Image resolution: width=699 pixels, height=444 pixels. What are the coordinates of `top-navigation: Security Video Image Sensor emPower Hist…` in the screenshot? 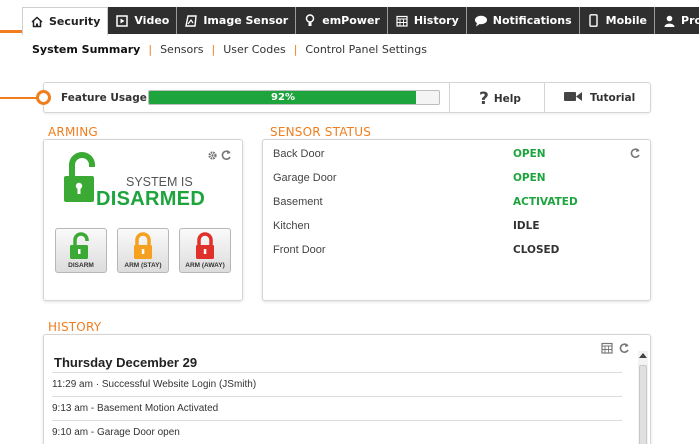 It's located at (349, 18).